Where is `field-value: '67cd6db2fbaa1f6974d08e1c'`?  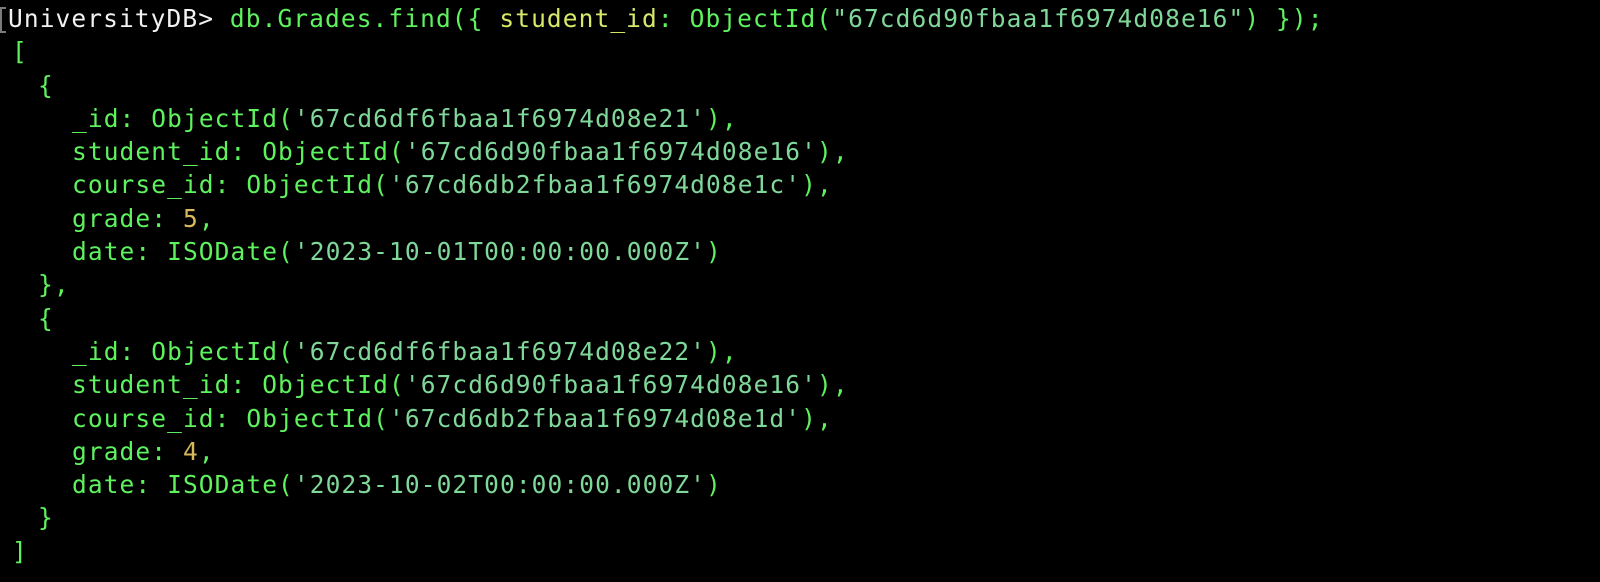 field-value: '67cd6db2fbaa1f6974d08e1c' is located at coordinates (595, 185).